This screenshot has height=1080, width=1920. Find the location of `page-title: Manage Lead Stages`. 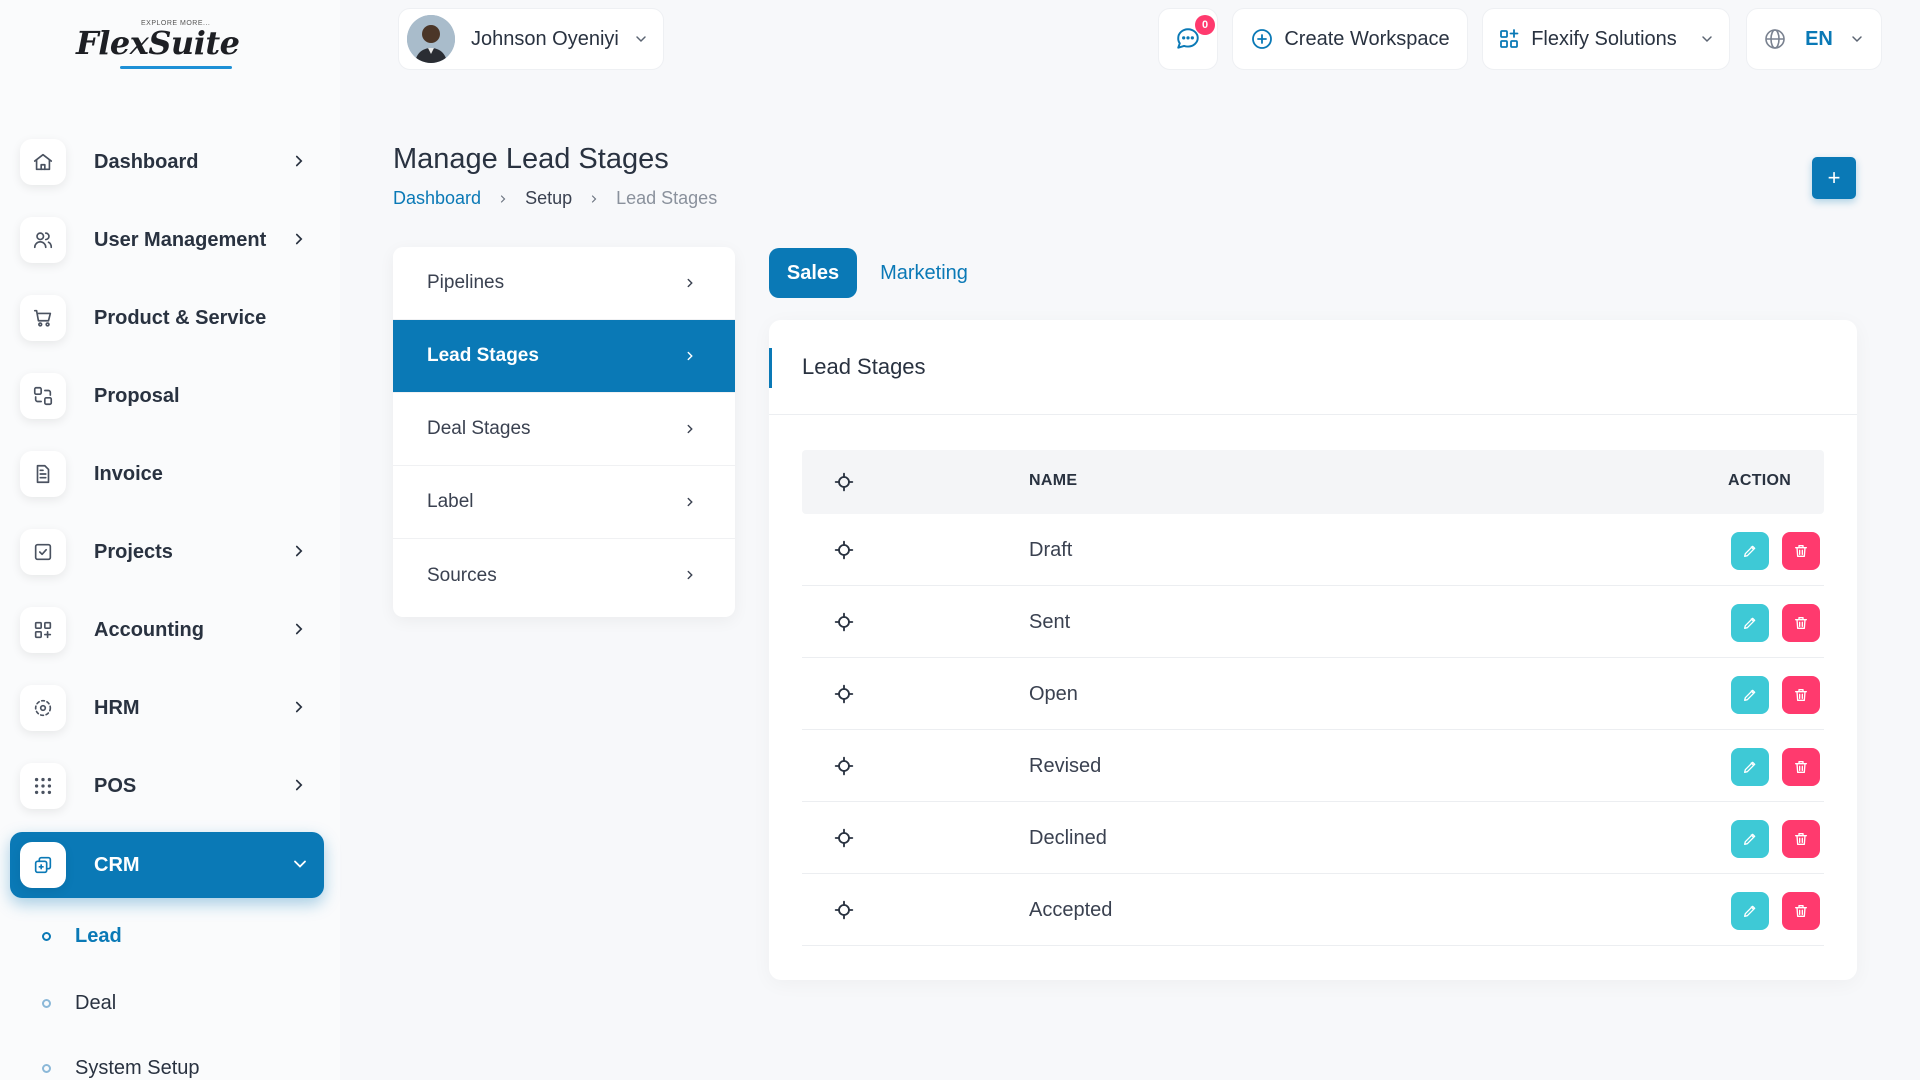

page-title: Manage Lead Stages is located at coordinates (531, 159).